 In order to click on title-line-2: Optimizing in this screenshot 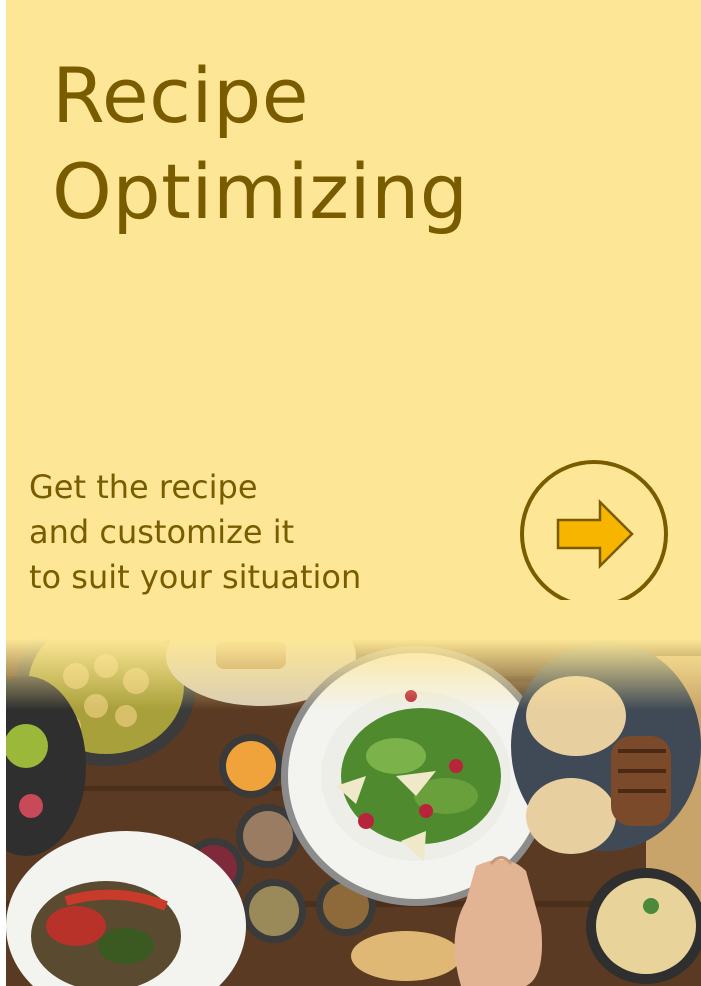, I will do `click(260, 191)`.